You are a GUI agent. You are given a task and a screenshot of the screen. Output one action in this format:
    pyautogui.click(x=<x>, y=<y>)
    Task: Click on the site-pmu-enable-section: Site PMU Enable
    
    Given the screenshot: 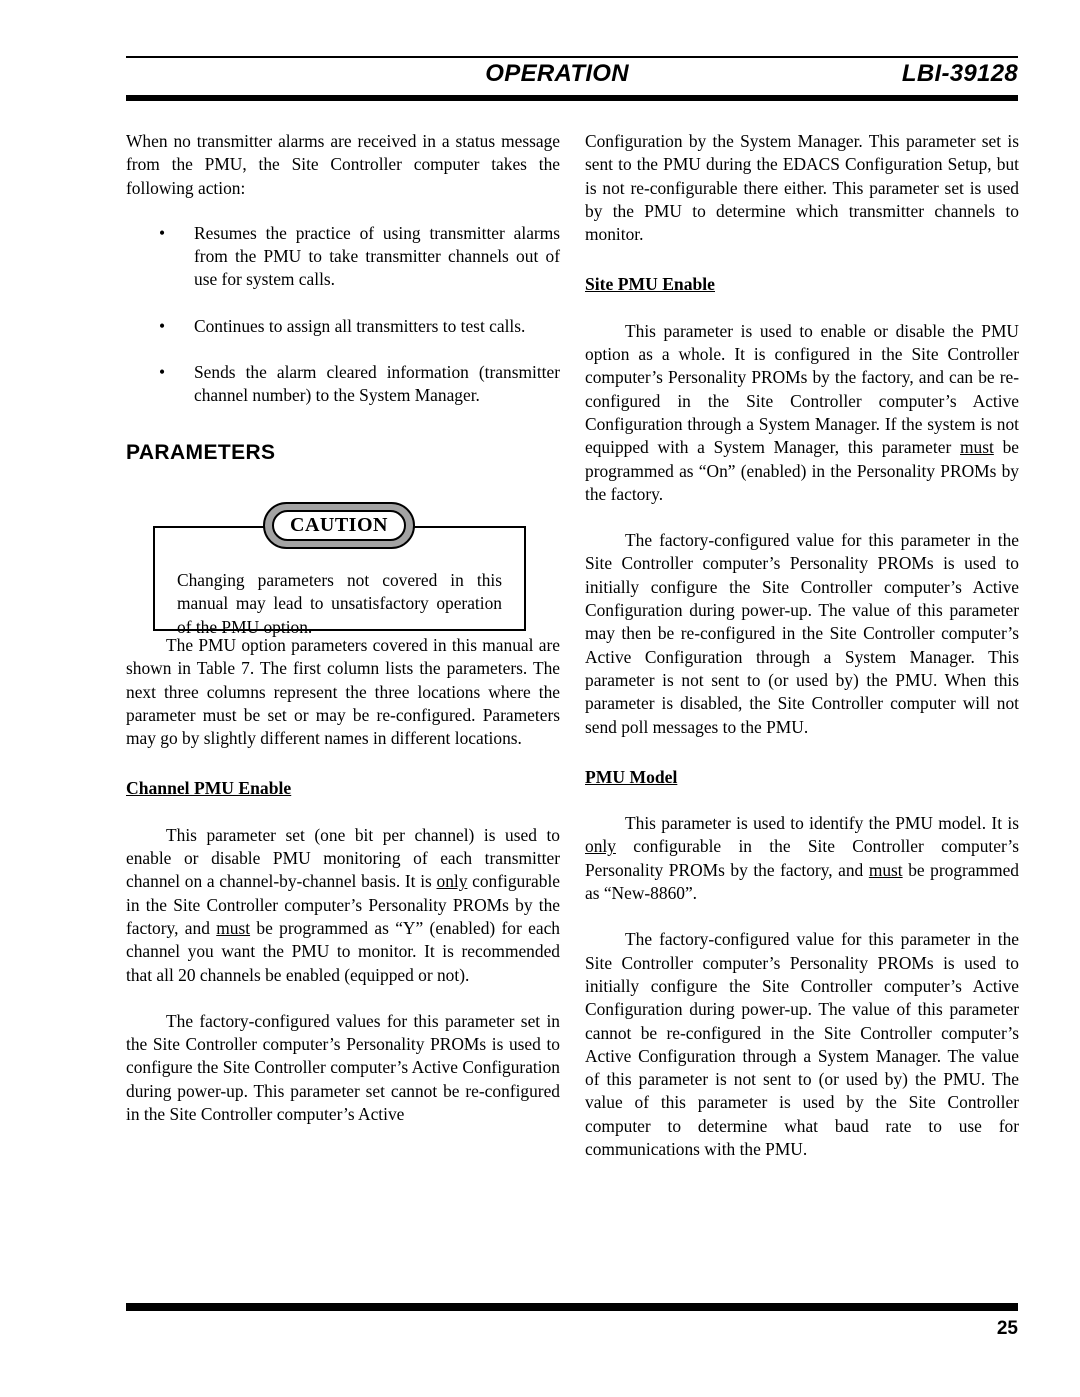 What is the action you would take?
    pyautogui.click(x=802, y=284)
    